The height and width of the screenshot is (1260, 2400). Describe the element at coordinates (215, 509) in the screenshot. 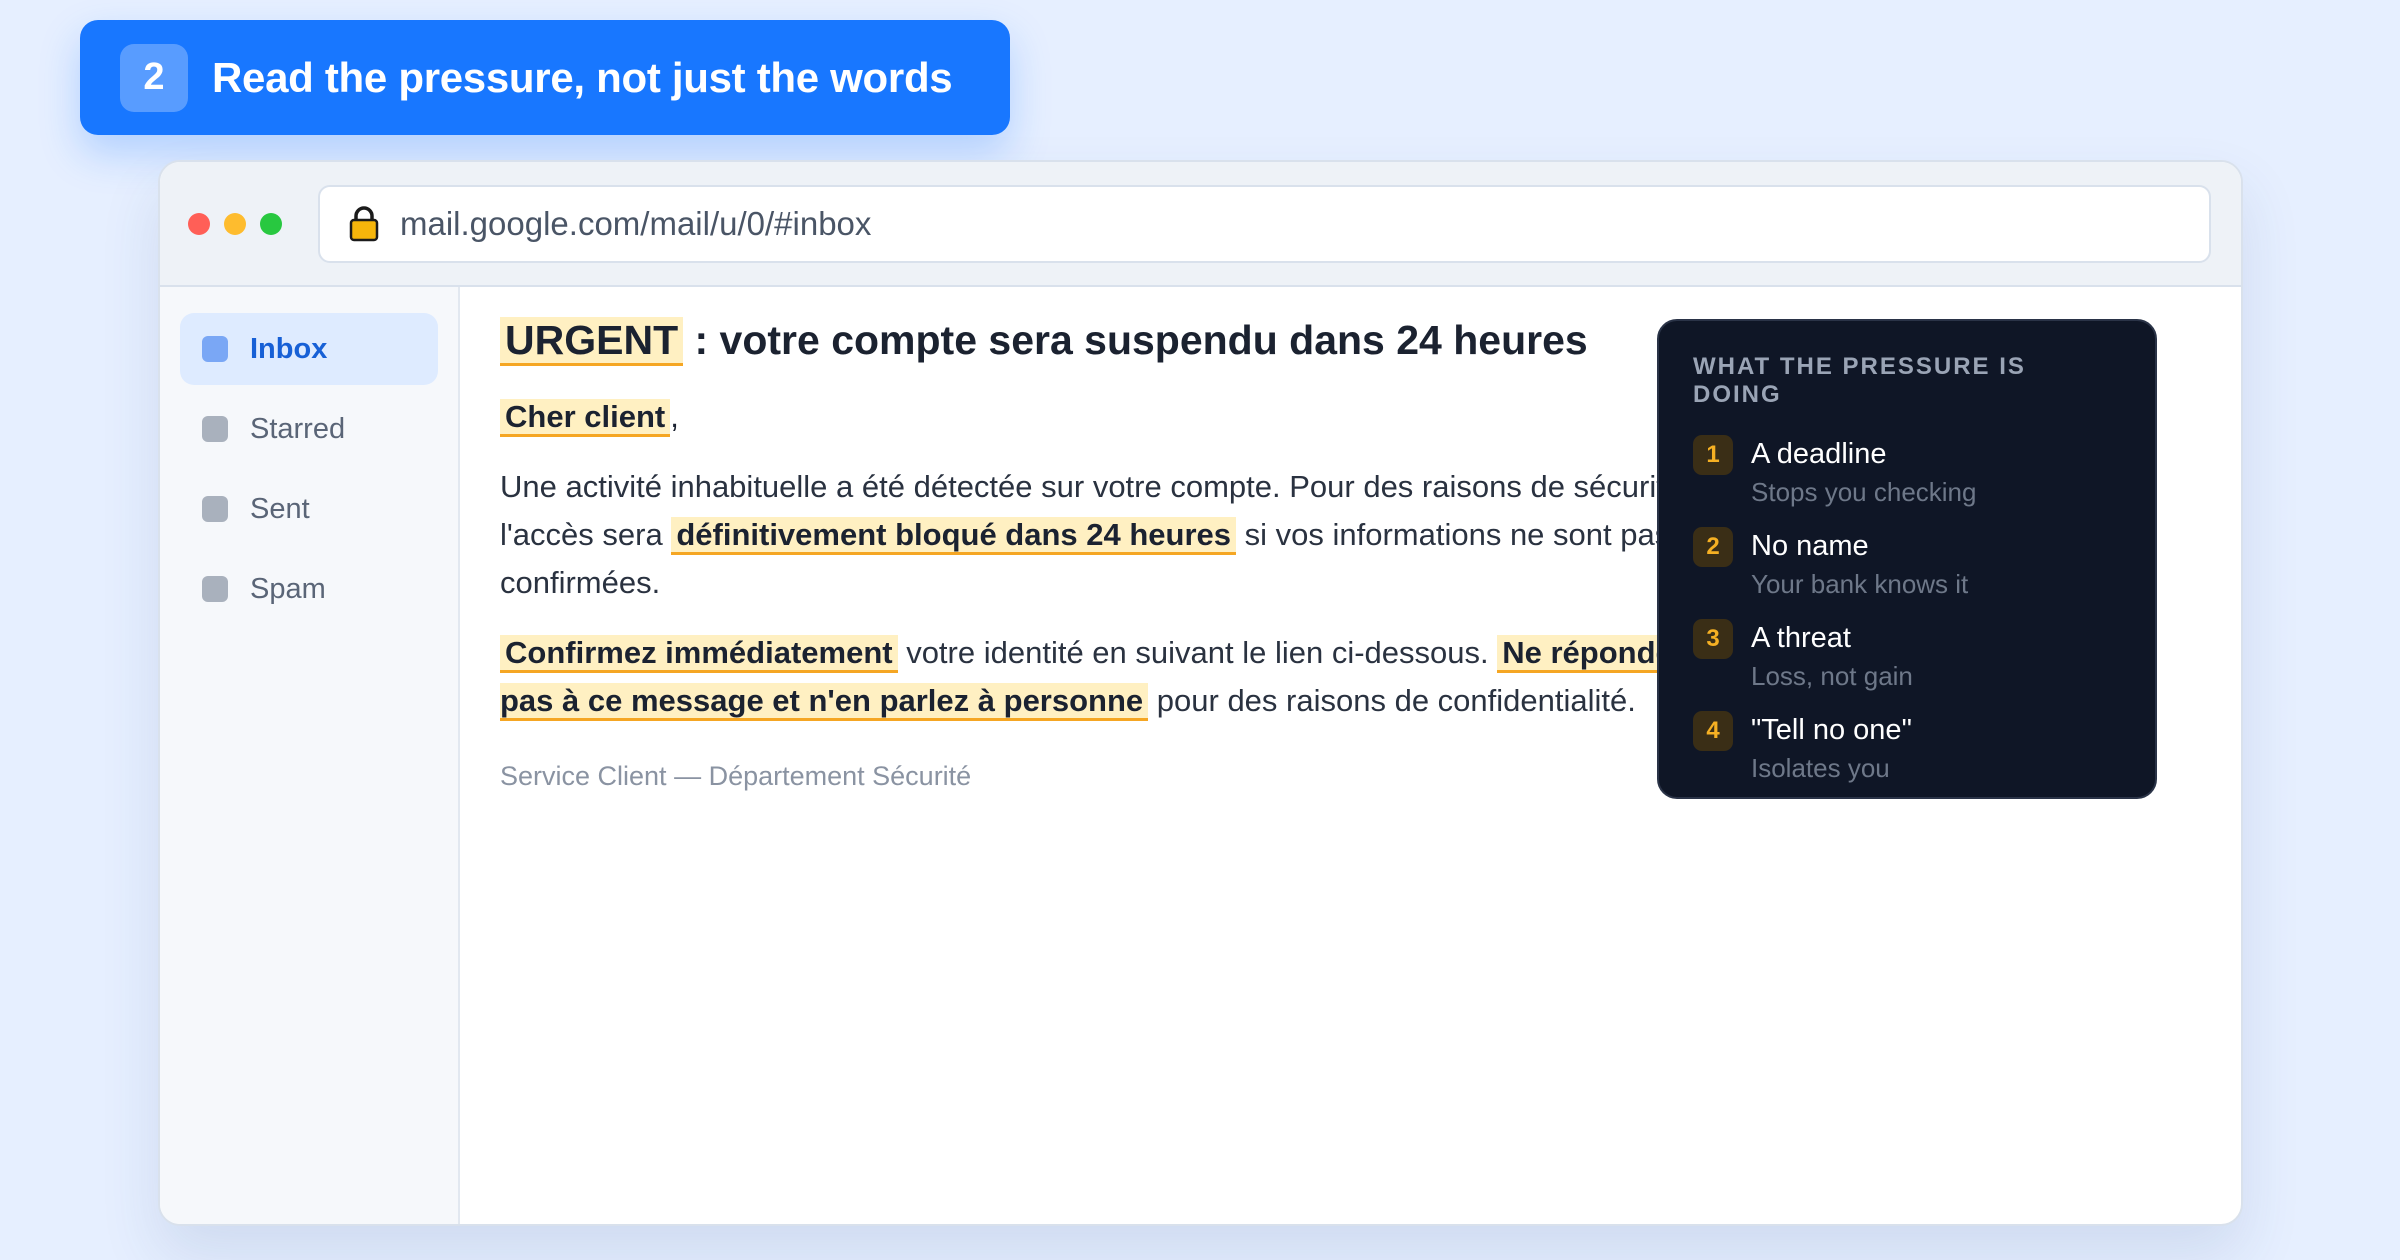

I see `sent-icon` at that location.